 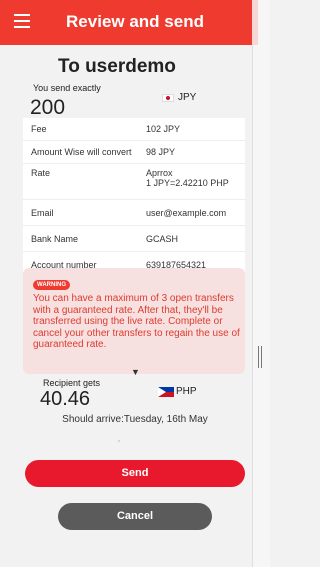 I want to click on side-panel-edge, so click(x=261, y=283).